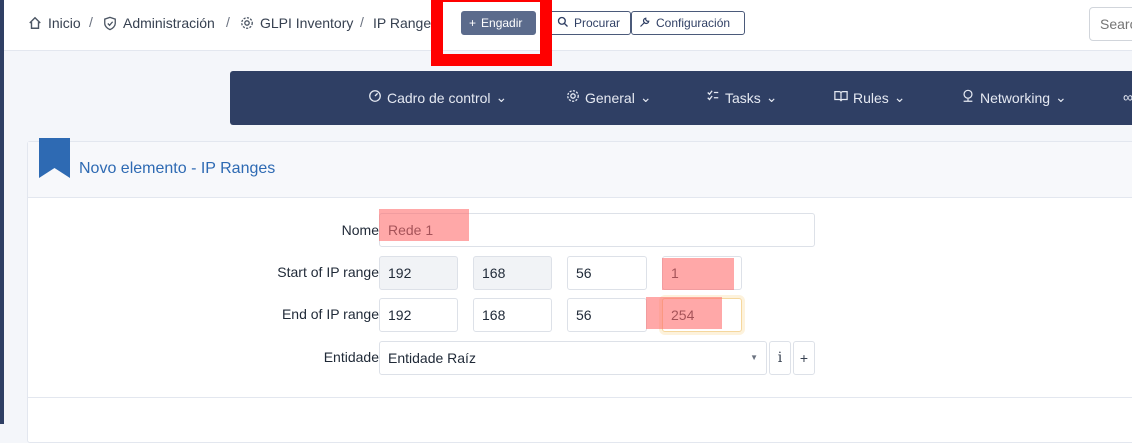 This screenshot has height=443, width=1132. I want to click on configuration-button: Configuración, so click(688, 23).